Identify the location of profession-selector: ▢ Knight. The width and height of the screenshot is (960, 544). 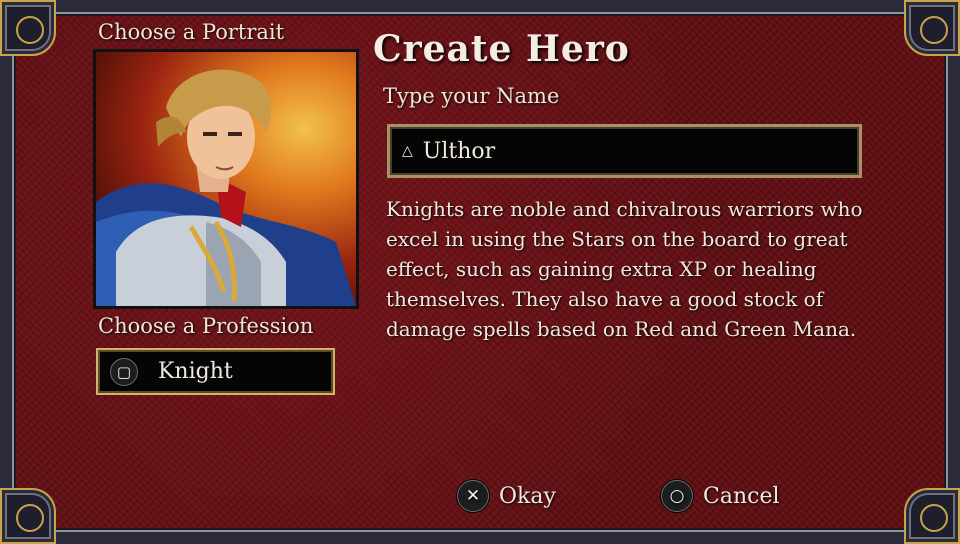
(215, 371).